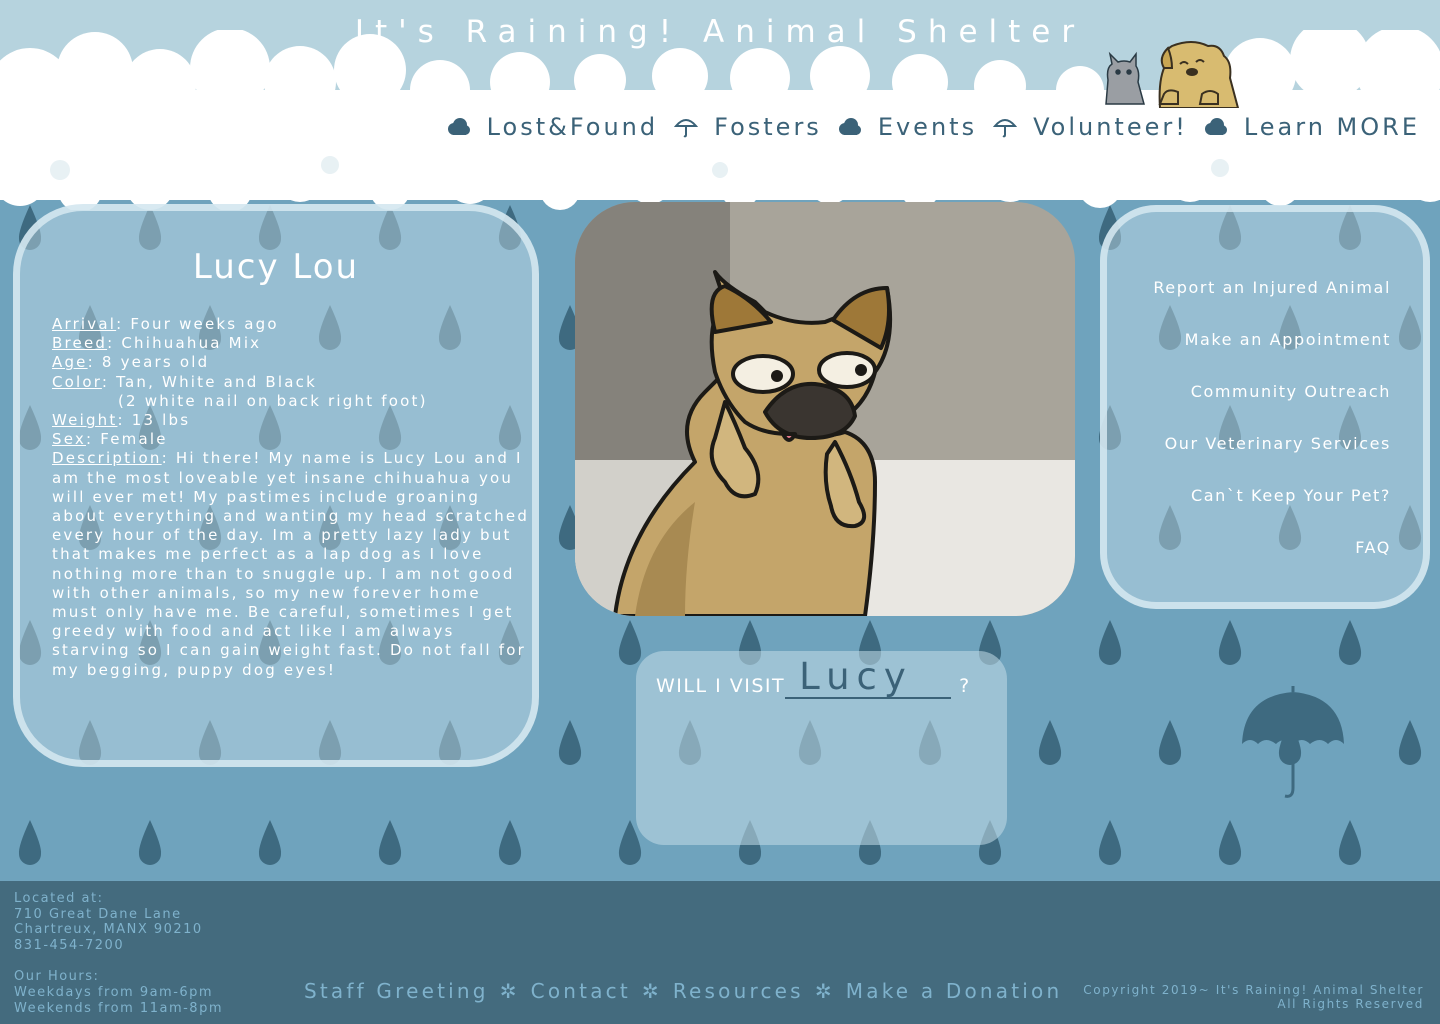  What do you see at coordinates (77, 381) in the screenshot?
I see `color-label: Color` at bounding box center [77, 381].